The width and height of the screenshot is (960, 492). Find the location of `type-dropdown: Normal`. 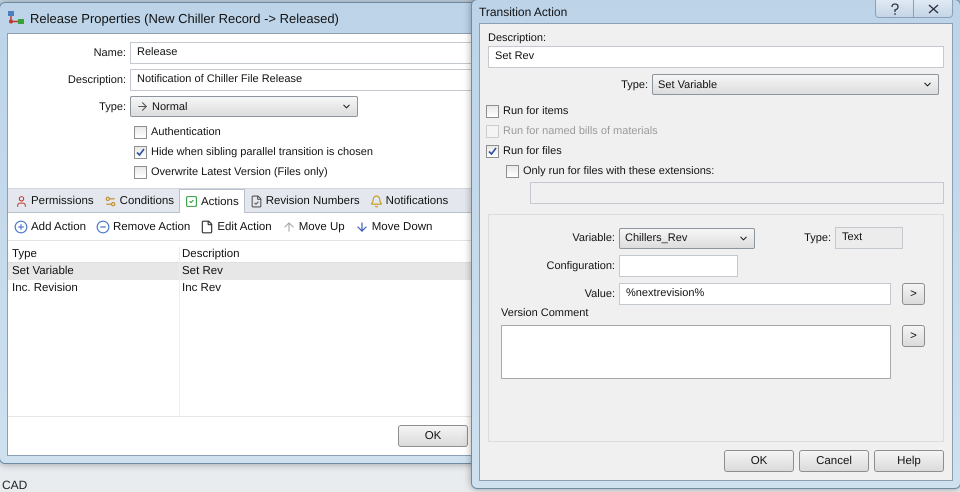

type-dropdown: Normal is located at coordinates (244, 106).